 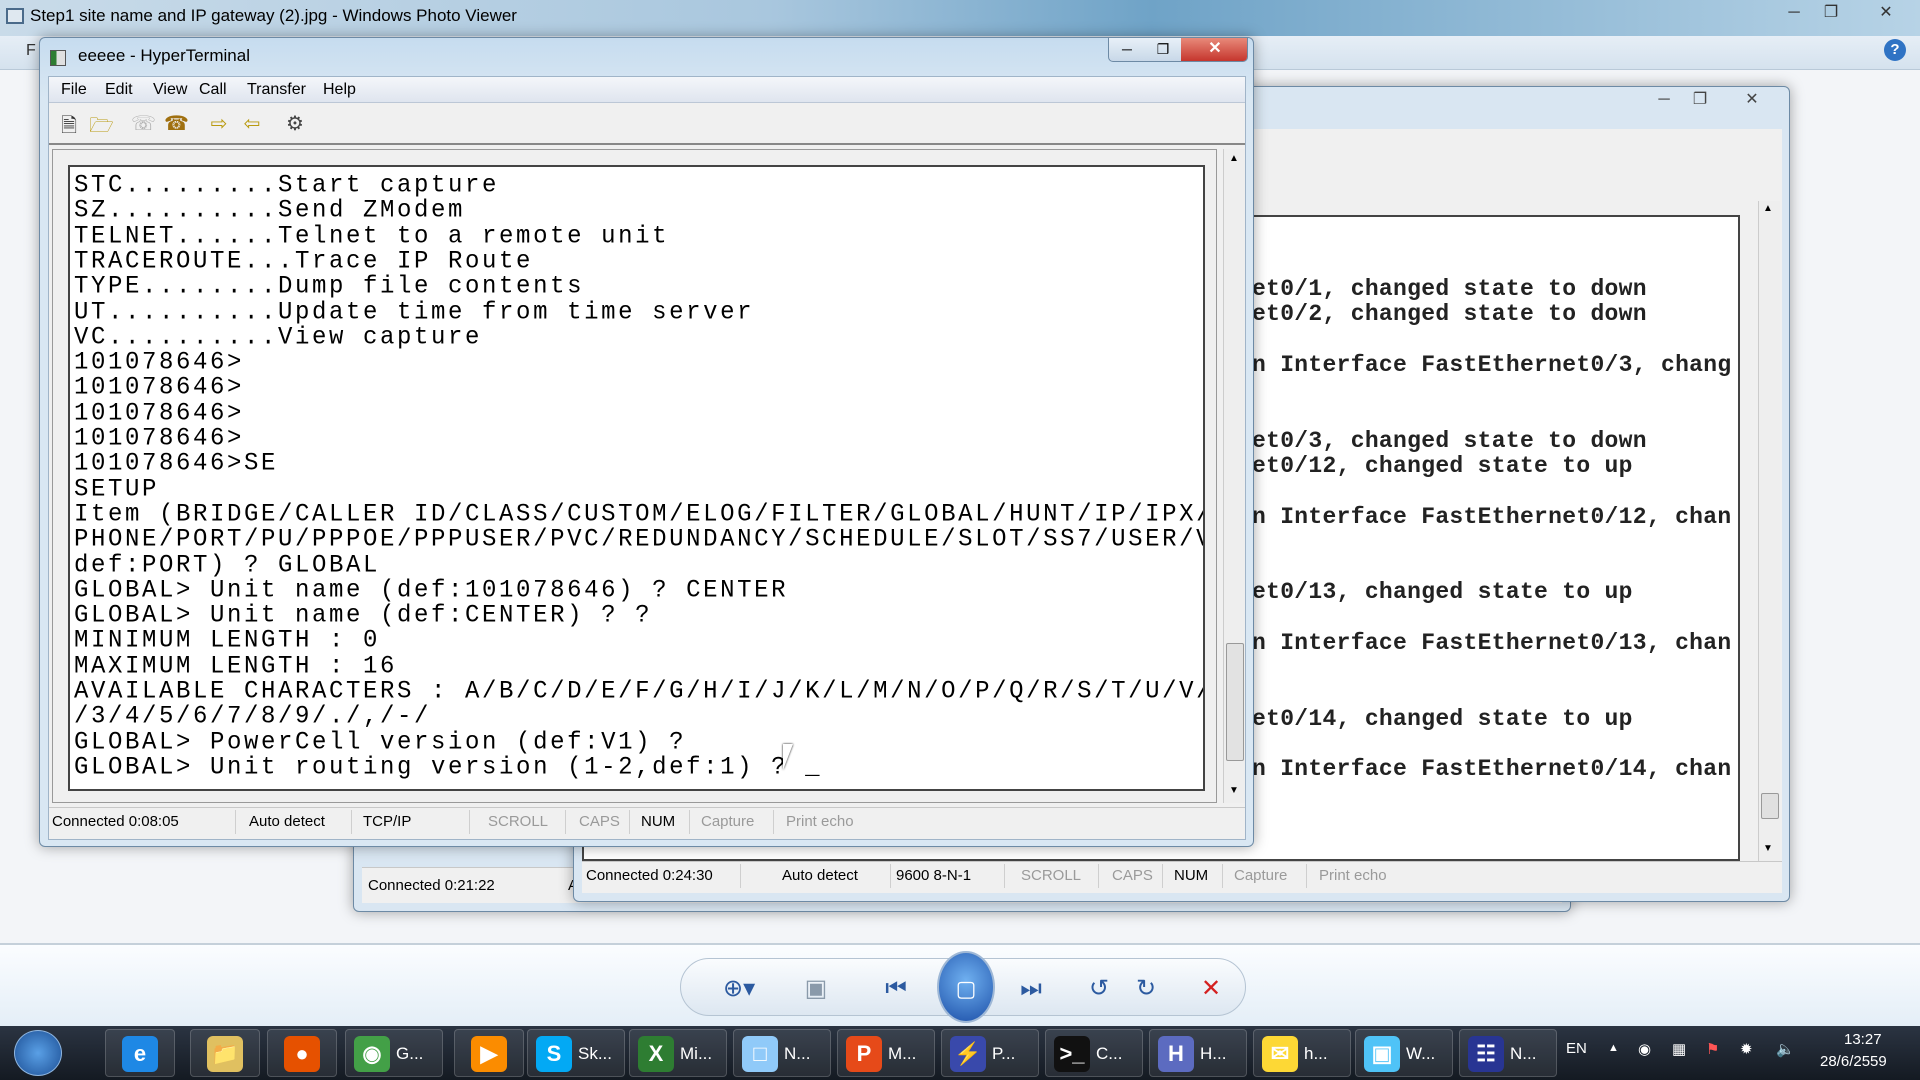 I want to click on window-controls: ─ ❐ ✕, so click(x=1178, y=50).